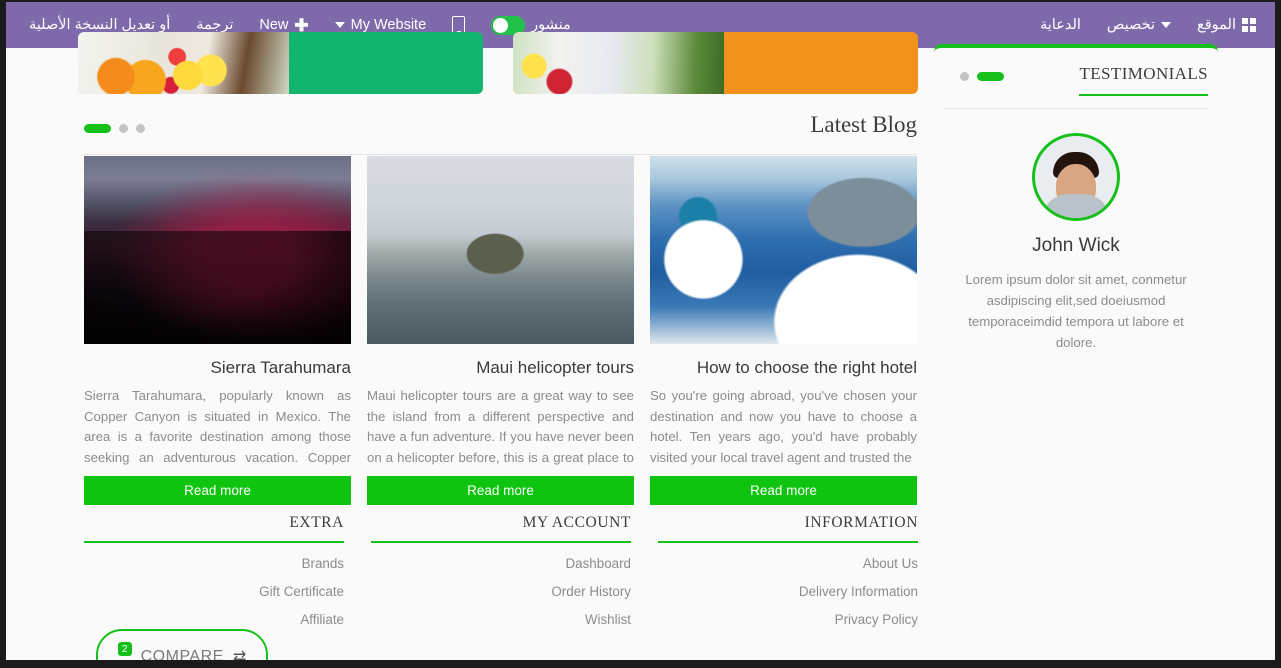 The width and height of the screenshot is (1281, 668). Describe the element at coordinates (788, 619) in the screenshot. I see `footer-link-privacy-policy: Privacy Policy` at that location.